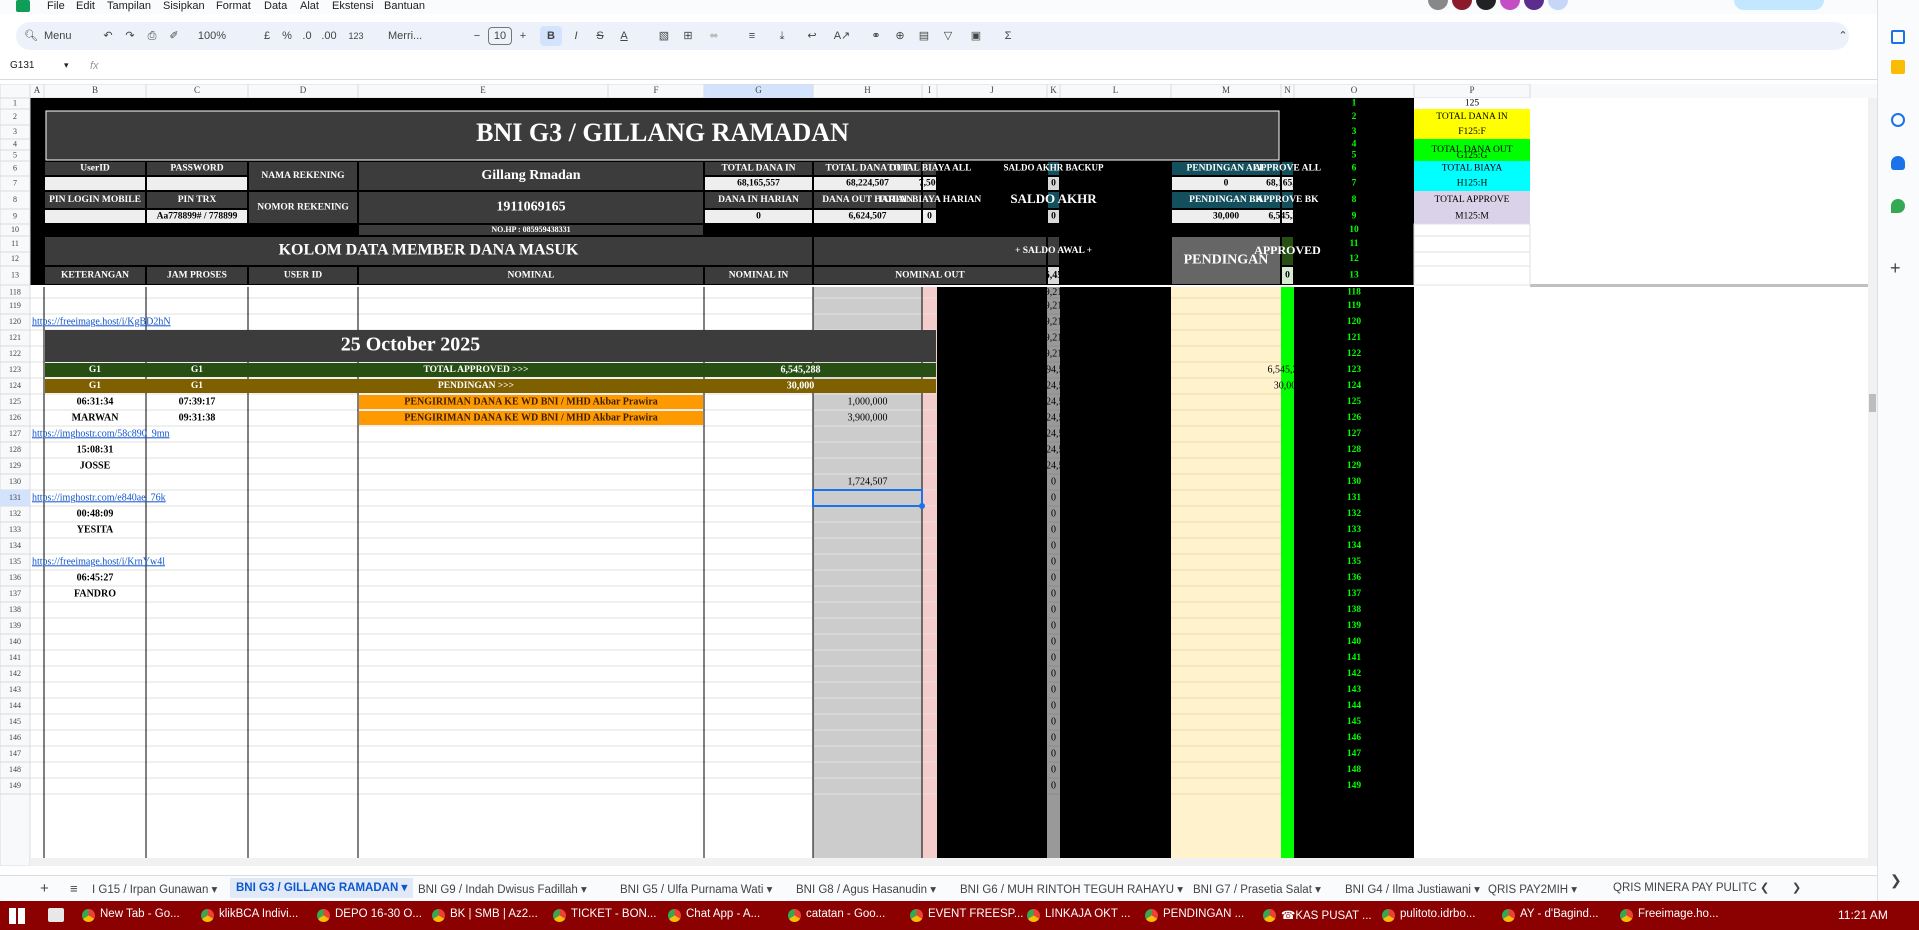  What do you see at coordinates (1896, 880) in the screenshot?
I see `show-side-panel-icon: ❯` at bounding box center [1896, 880].